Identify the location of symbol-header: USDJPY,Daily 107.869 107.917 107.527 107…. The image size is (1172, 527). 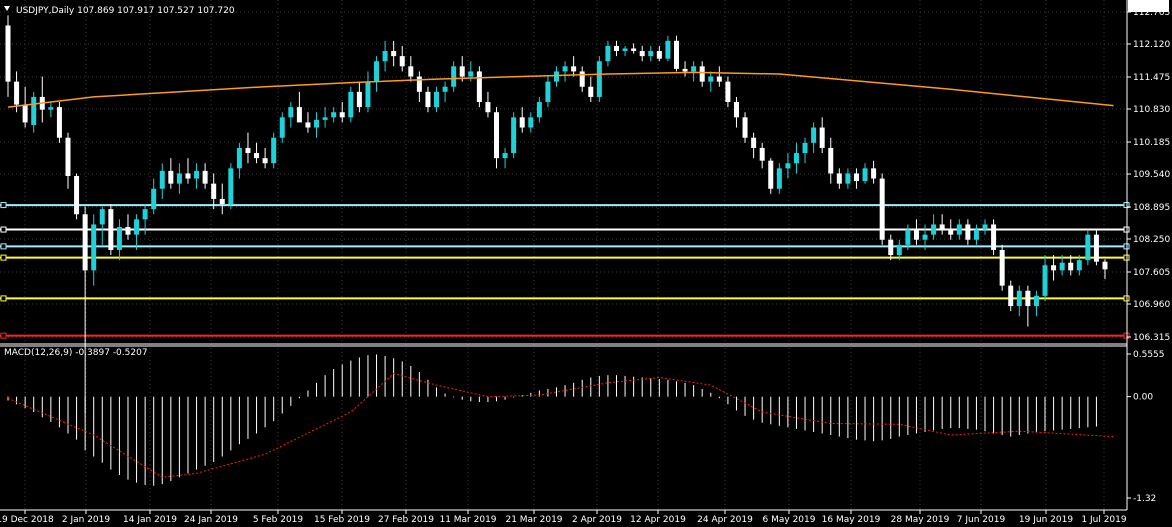
(125, 11).